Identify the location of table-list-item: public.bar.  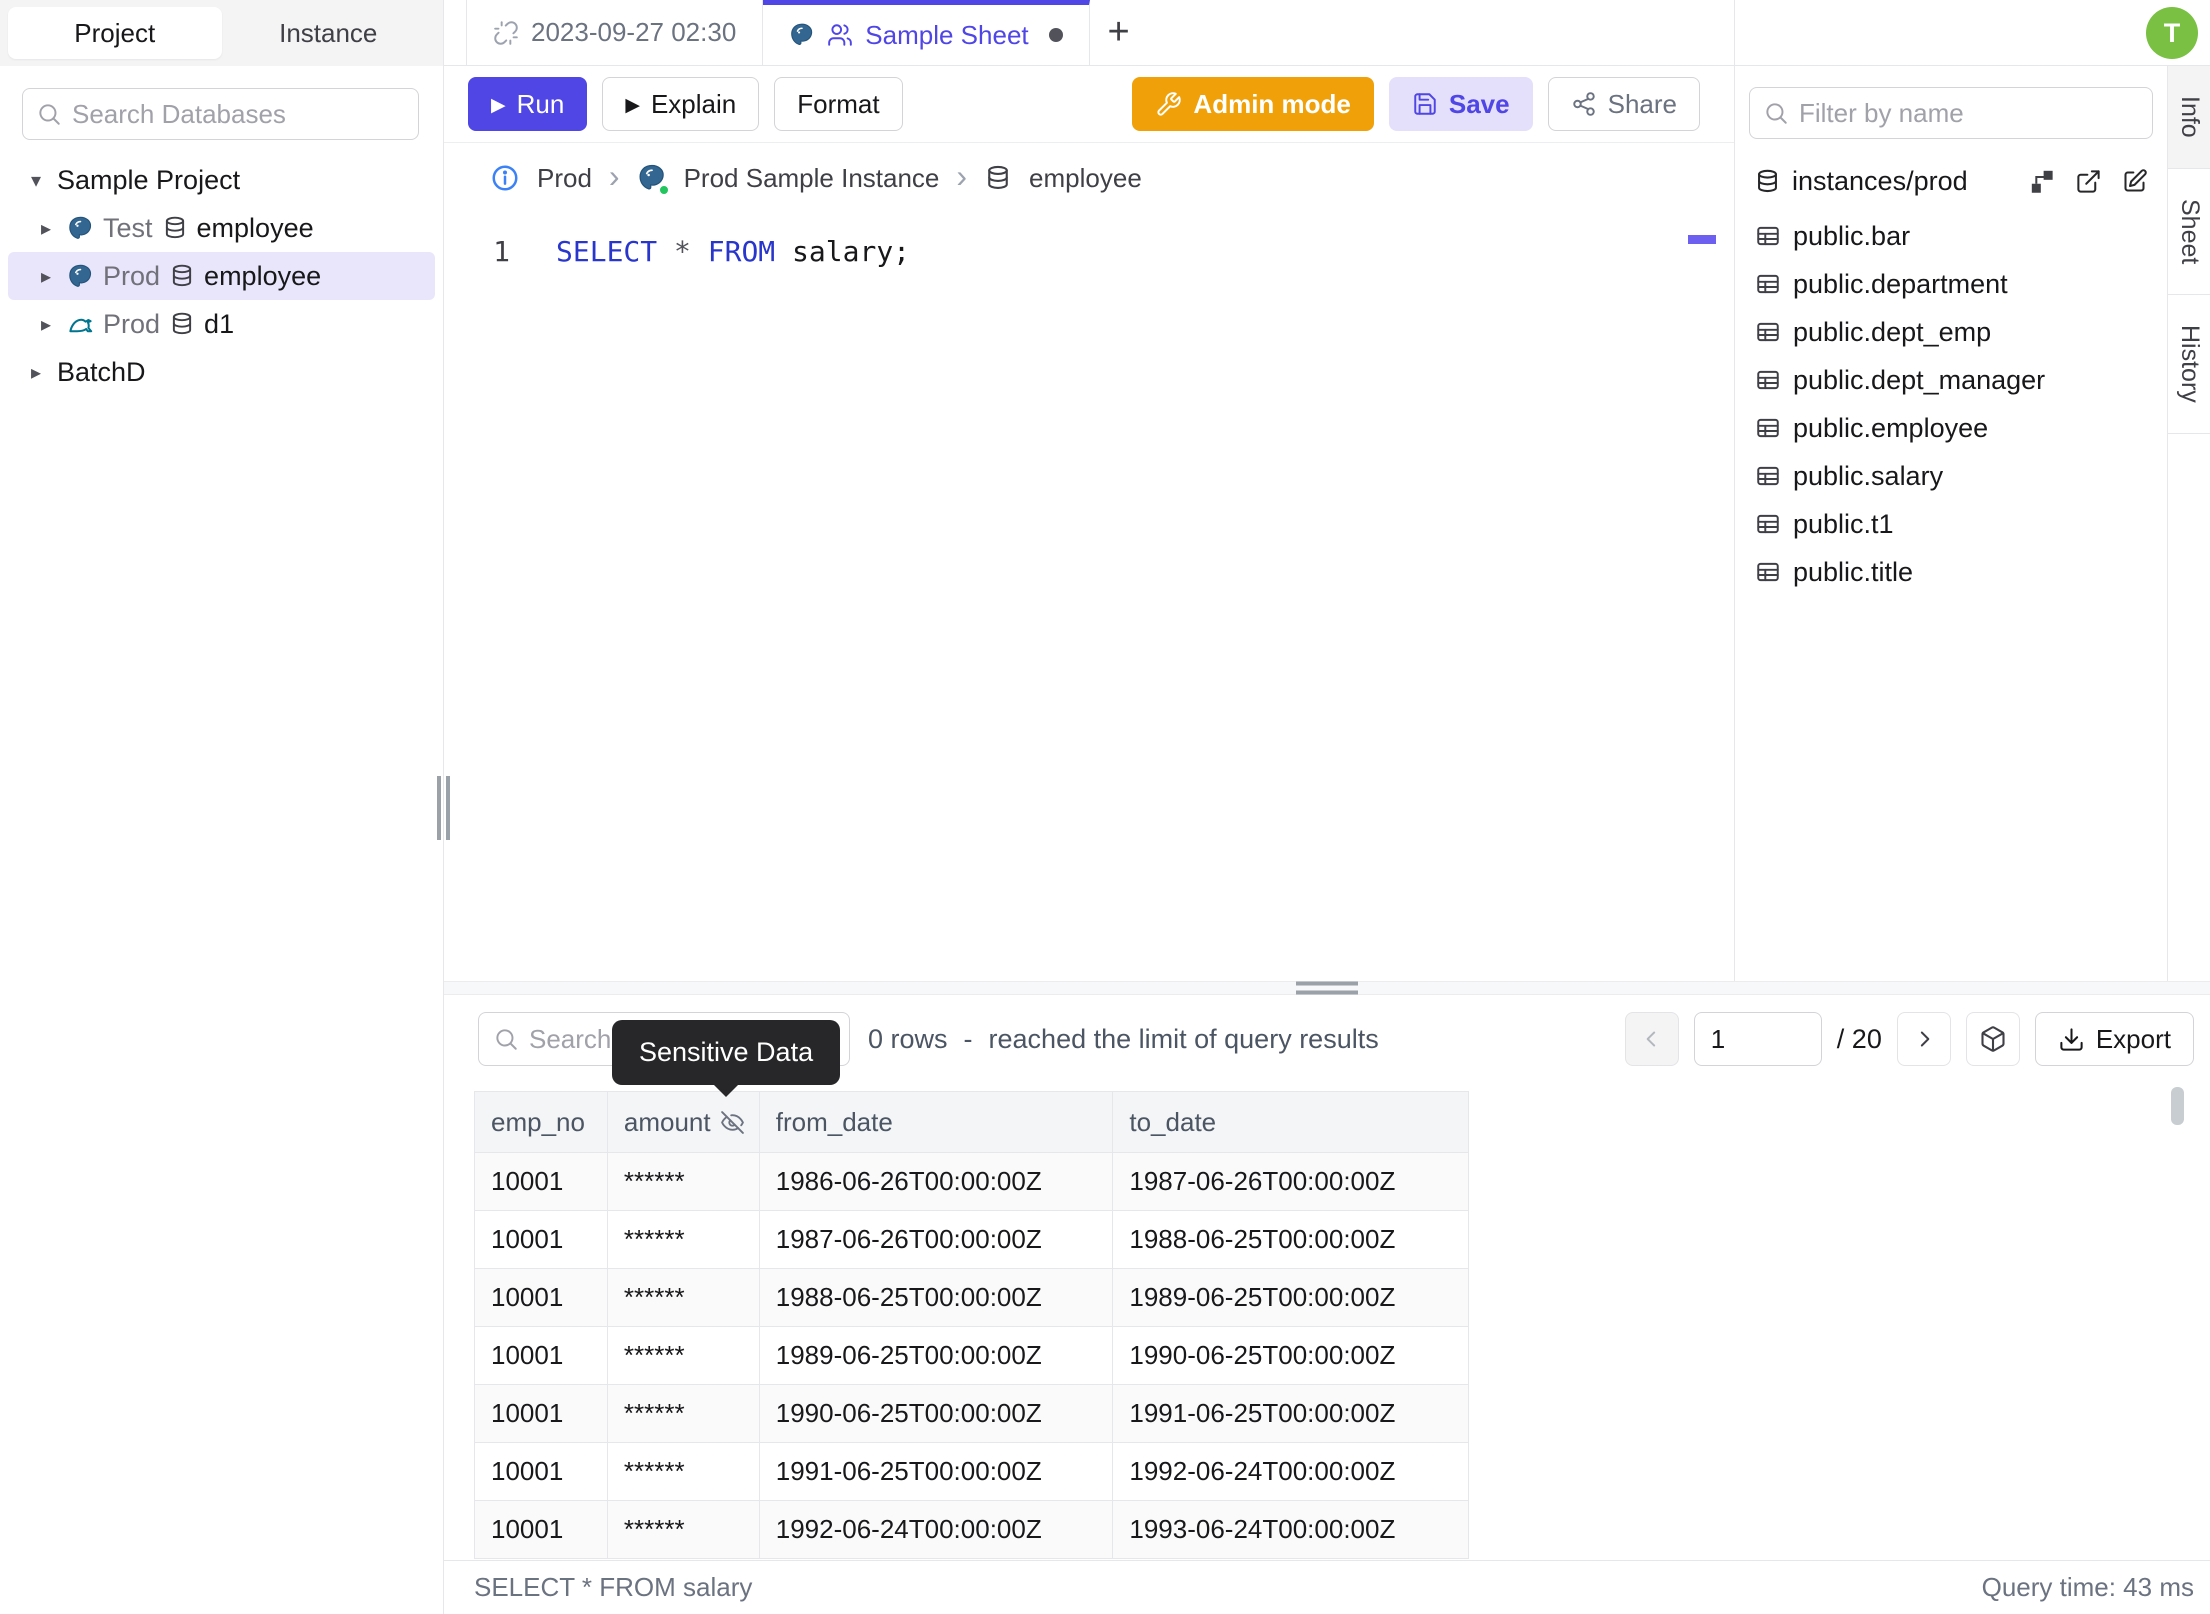
(1951, 236).